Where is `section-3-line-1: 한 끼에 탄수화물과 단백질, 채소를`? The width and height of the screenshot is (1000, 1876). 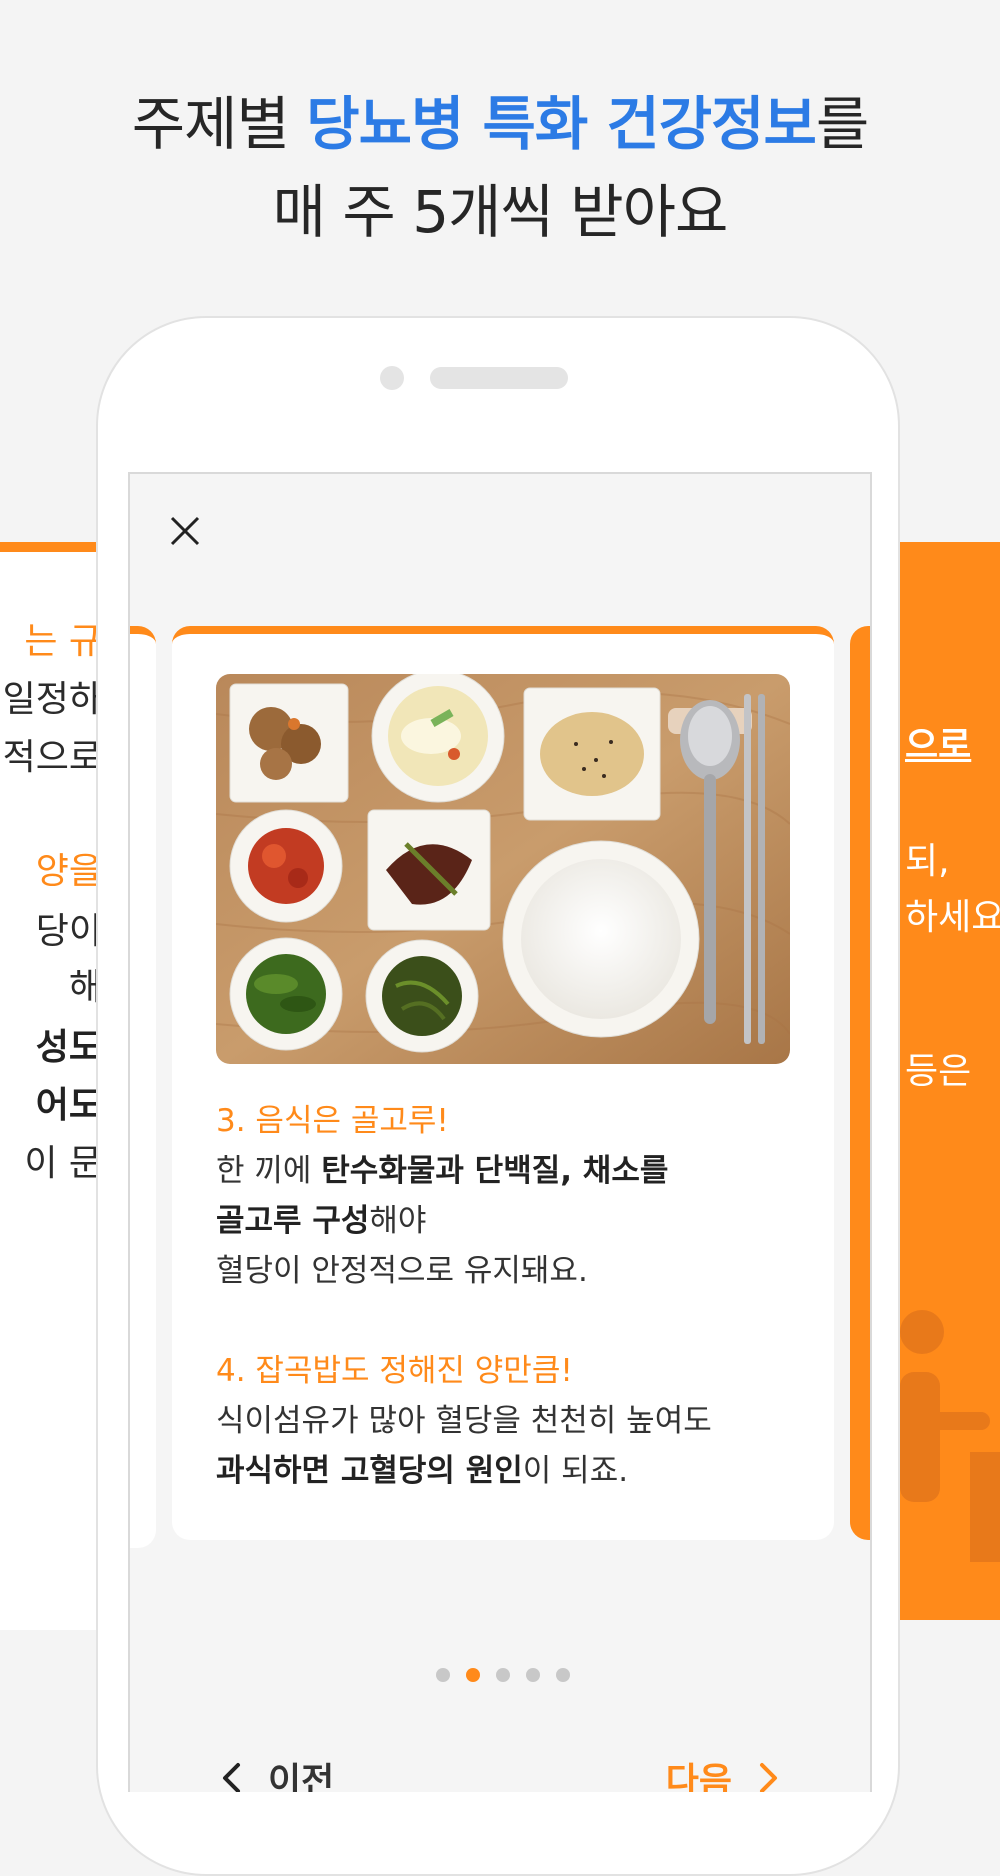 section-3-line-1: 한 끼에 탄수화물과 단백질, 채소를 is located at coordinates (511, 1171).